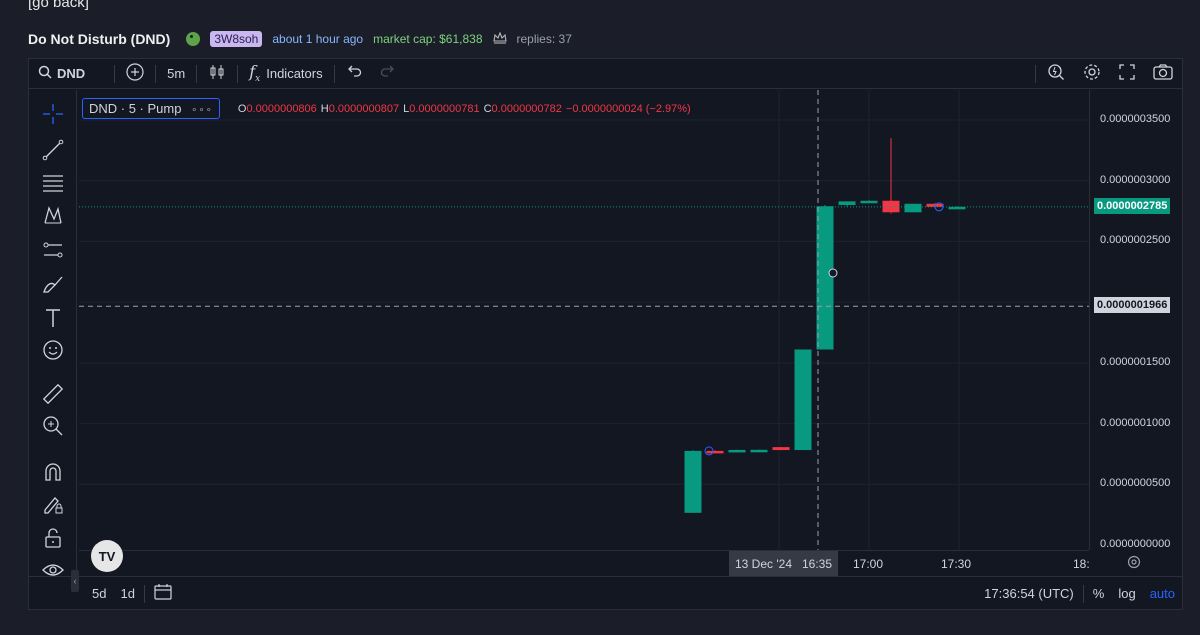  What do you see at coordinates (1135, 119) in the screenshot?
I see `price-tick: 0.0000003500` at bounding box center [1135, 119].